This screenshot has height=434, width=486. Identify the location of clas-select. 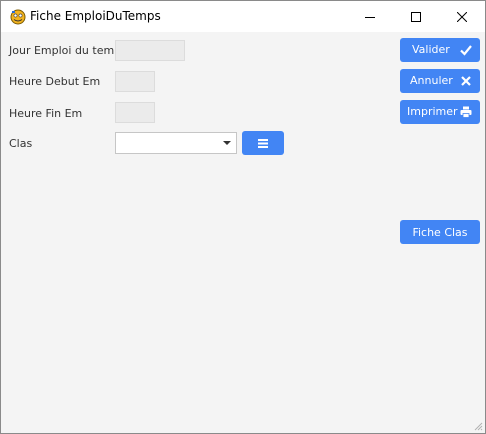
(176, 143).